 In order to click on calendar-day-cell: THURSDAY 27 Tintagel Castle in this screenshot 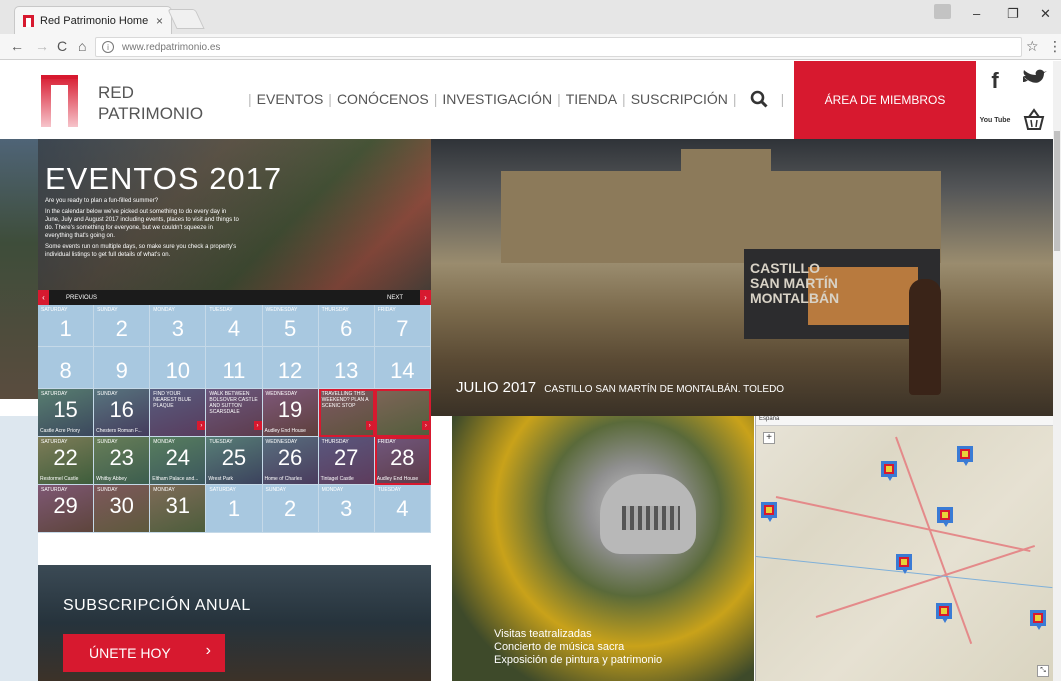, I will do `click(346, 461)`.